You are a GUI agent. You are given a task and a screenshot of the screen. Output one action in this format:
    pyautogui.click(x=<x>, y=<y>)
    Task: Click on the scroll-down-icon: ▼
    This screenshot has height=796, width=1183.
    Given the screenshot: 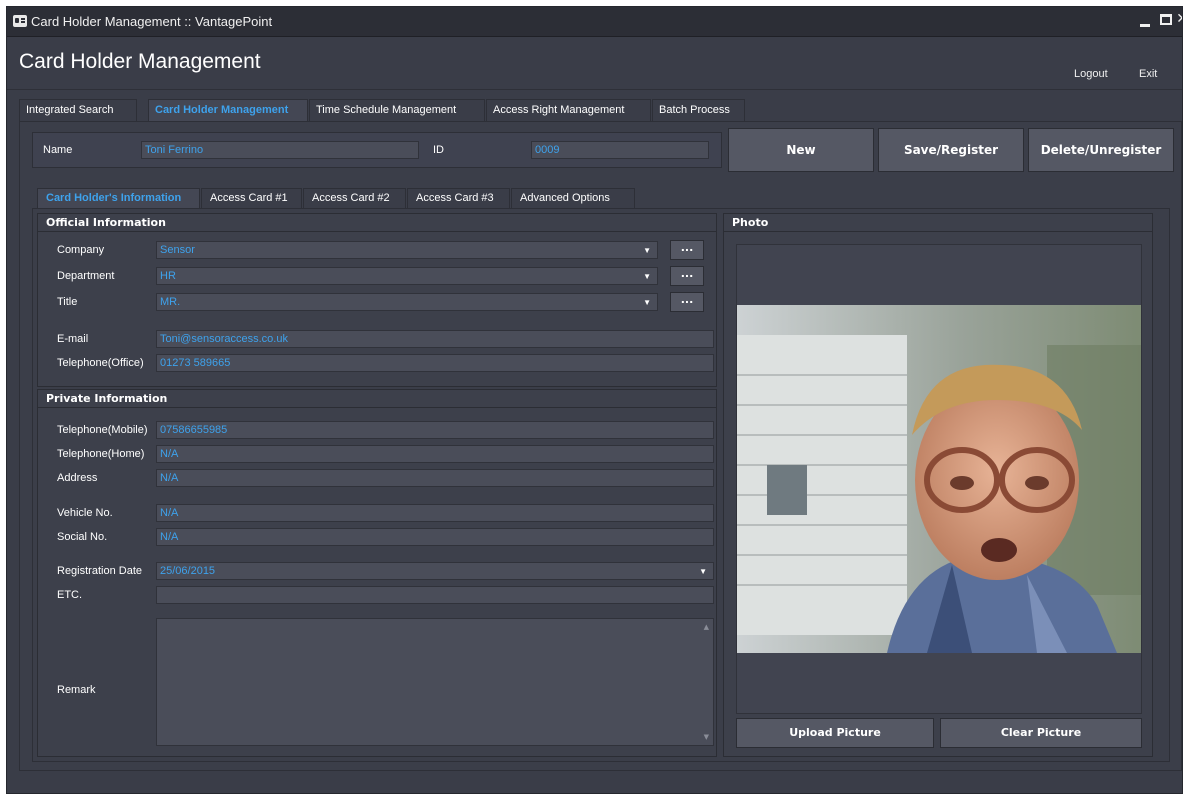 What is the action you would take?
    pyautogui.click(x=706, y=737)
    